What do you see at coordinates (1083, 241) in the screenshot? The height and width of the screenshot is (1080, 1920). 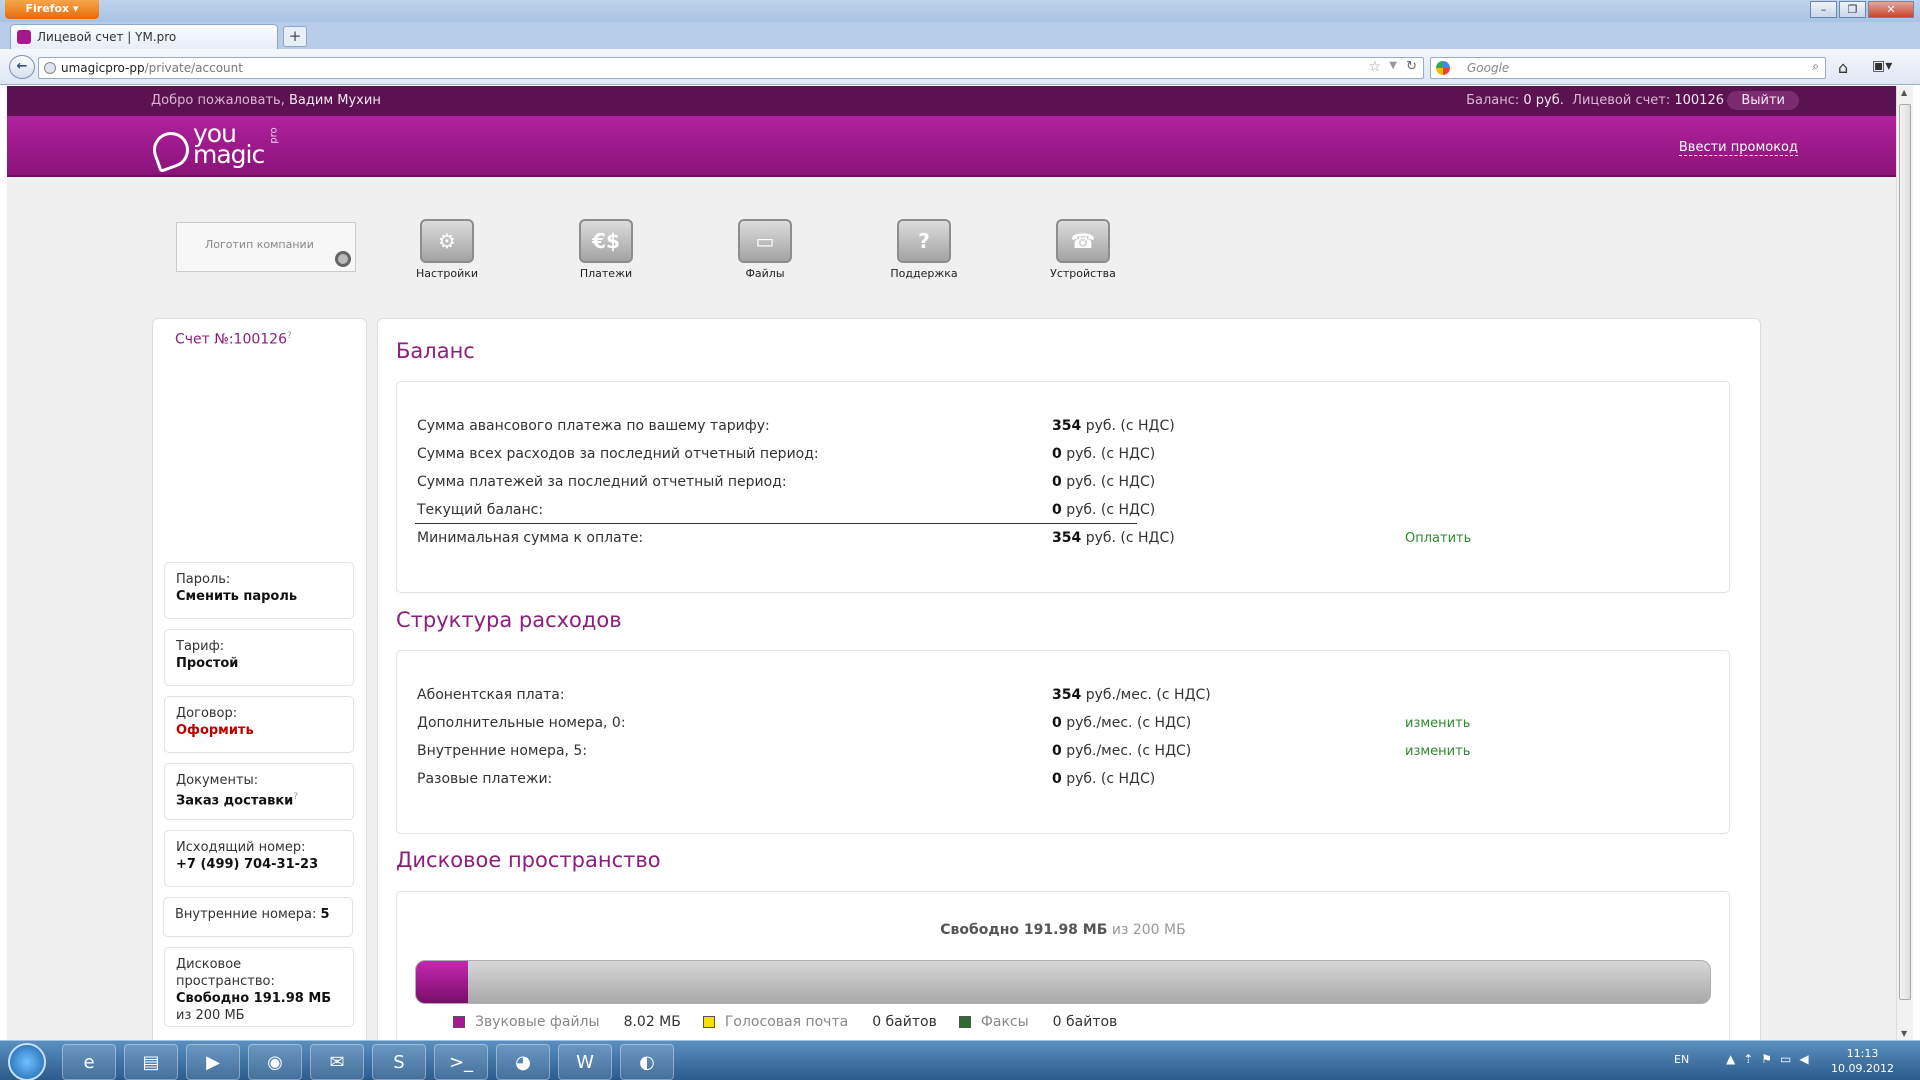 I see `devices-phone-icon: ☎` at bounding box center [1083, 241].